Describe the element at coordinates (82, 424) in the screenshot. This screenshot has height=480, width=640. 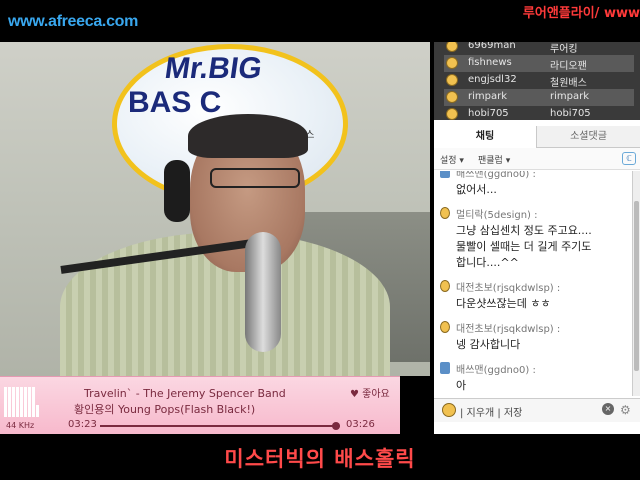
I see `elapsed-time: 03:23` at that location.